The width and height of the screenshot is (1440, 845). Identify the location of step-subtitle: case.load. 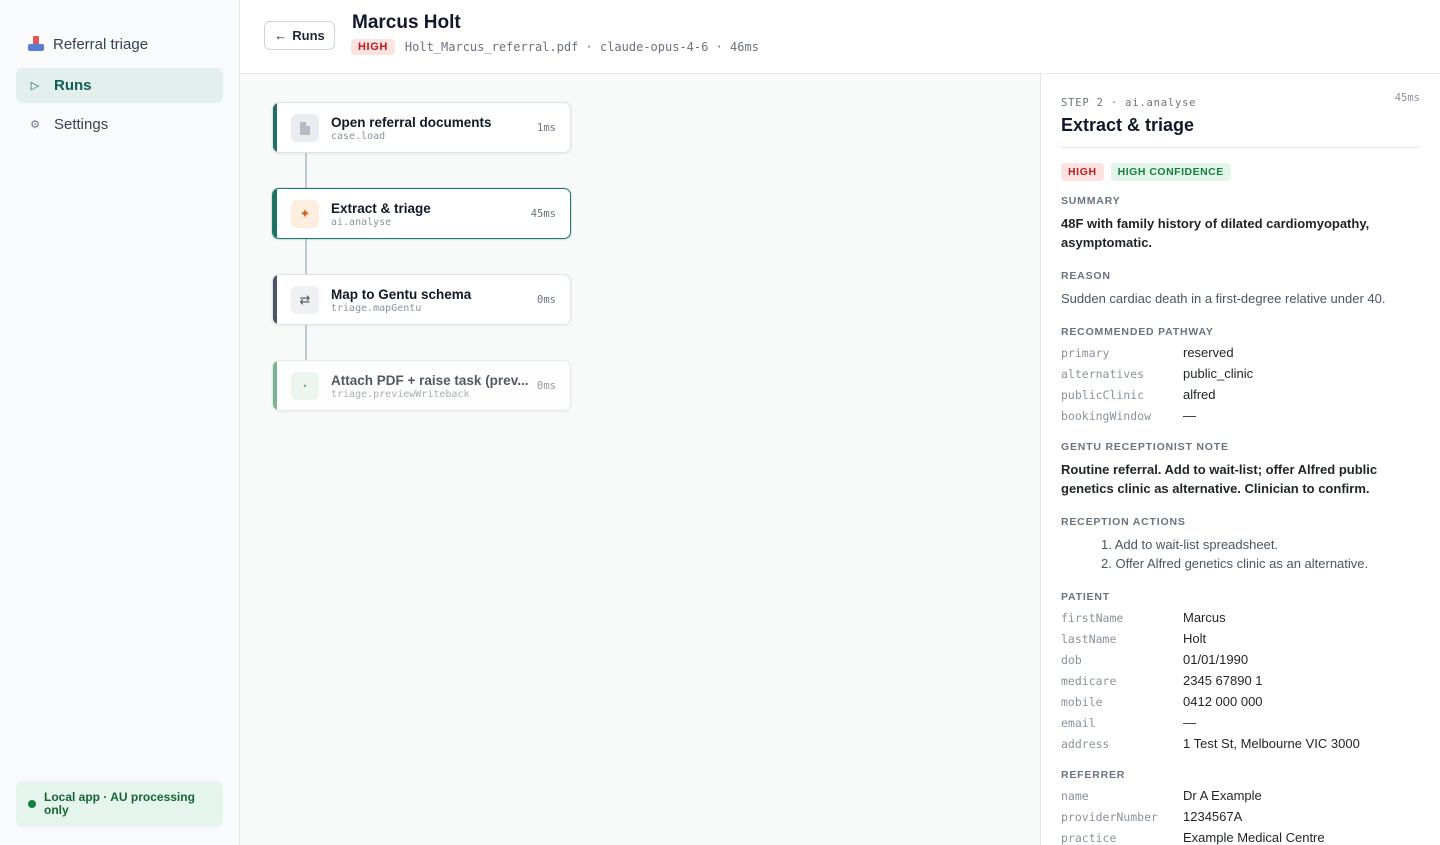
(358, 136).